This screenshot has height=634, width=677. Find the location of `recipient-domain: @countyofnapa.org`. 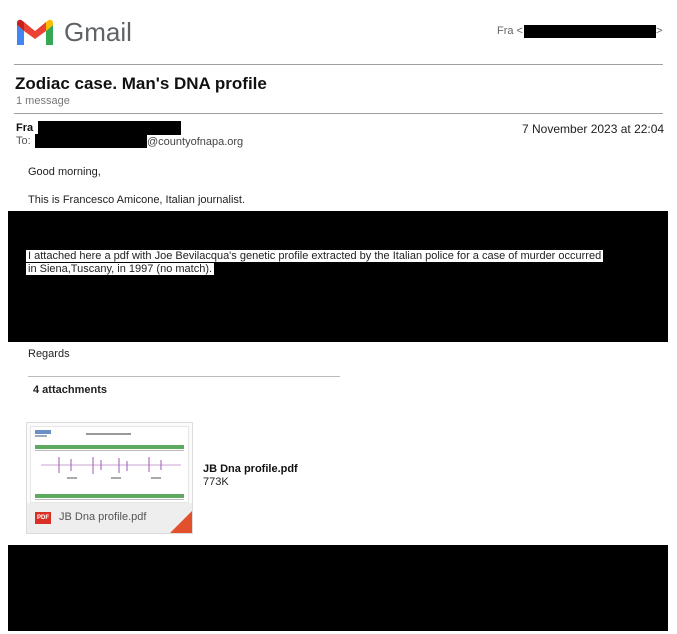

recipient-domain: @countyofnapa.org is located at coordinates (195, 142).